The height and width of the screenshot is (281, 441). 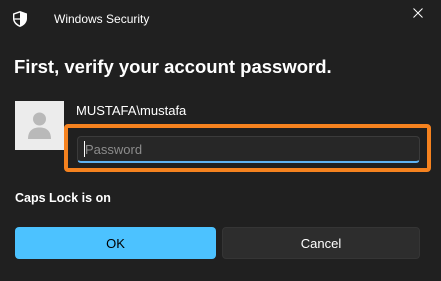 I want to click on account-username: MUSTAFA\mustafa, so click(x=131, y=110).